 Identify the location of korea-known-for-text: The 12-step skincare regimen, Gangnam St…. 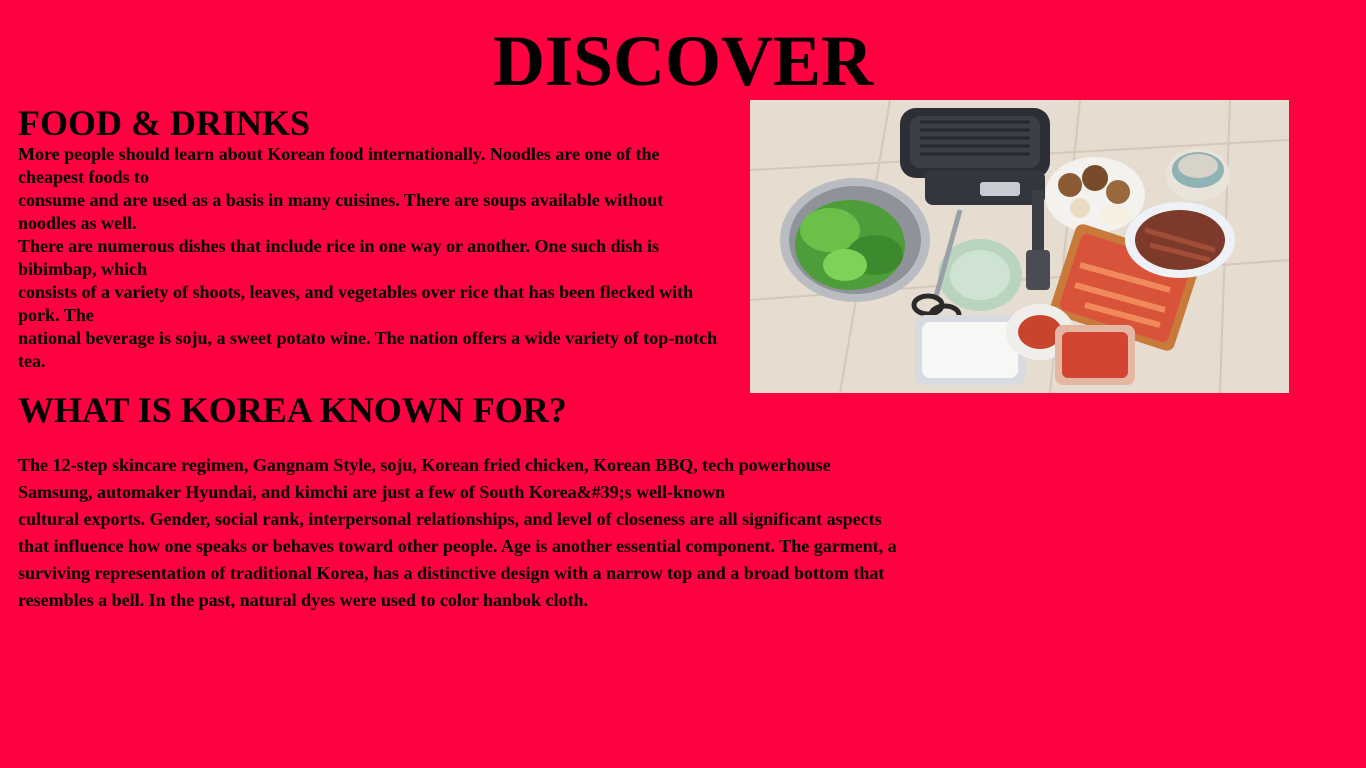
(458, 533).